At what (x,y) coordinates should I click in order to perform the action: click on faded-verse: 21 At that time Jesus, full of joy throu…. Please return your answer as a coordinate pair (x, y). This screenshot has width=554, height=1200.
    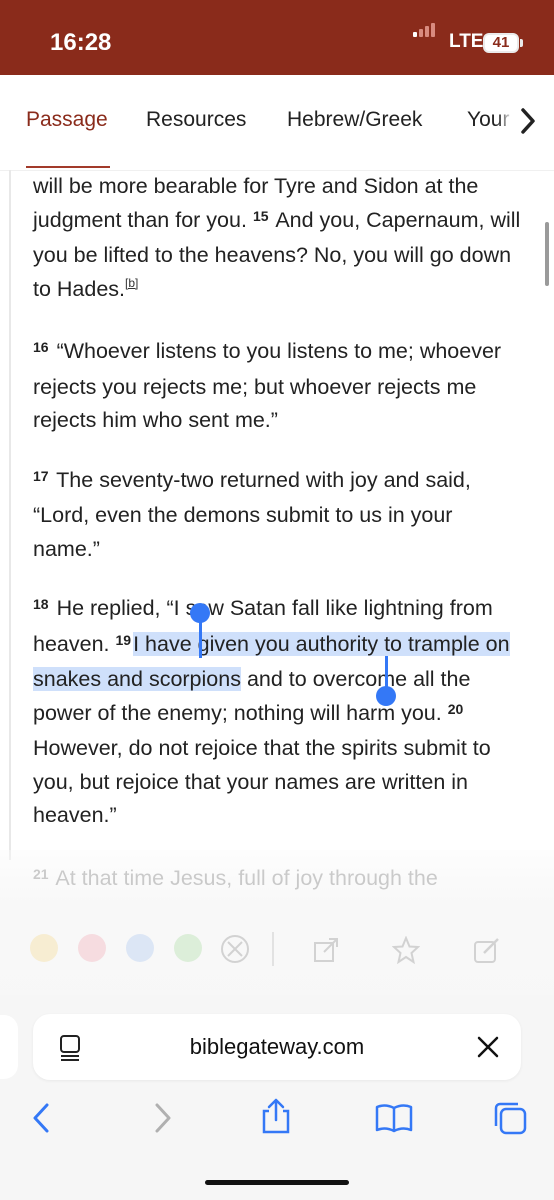
    Looking at the image, I should click on (235, 878).